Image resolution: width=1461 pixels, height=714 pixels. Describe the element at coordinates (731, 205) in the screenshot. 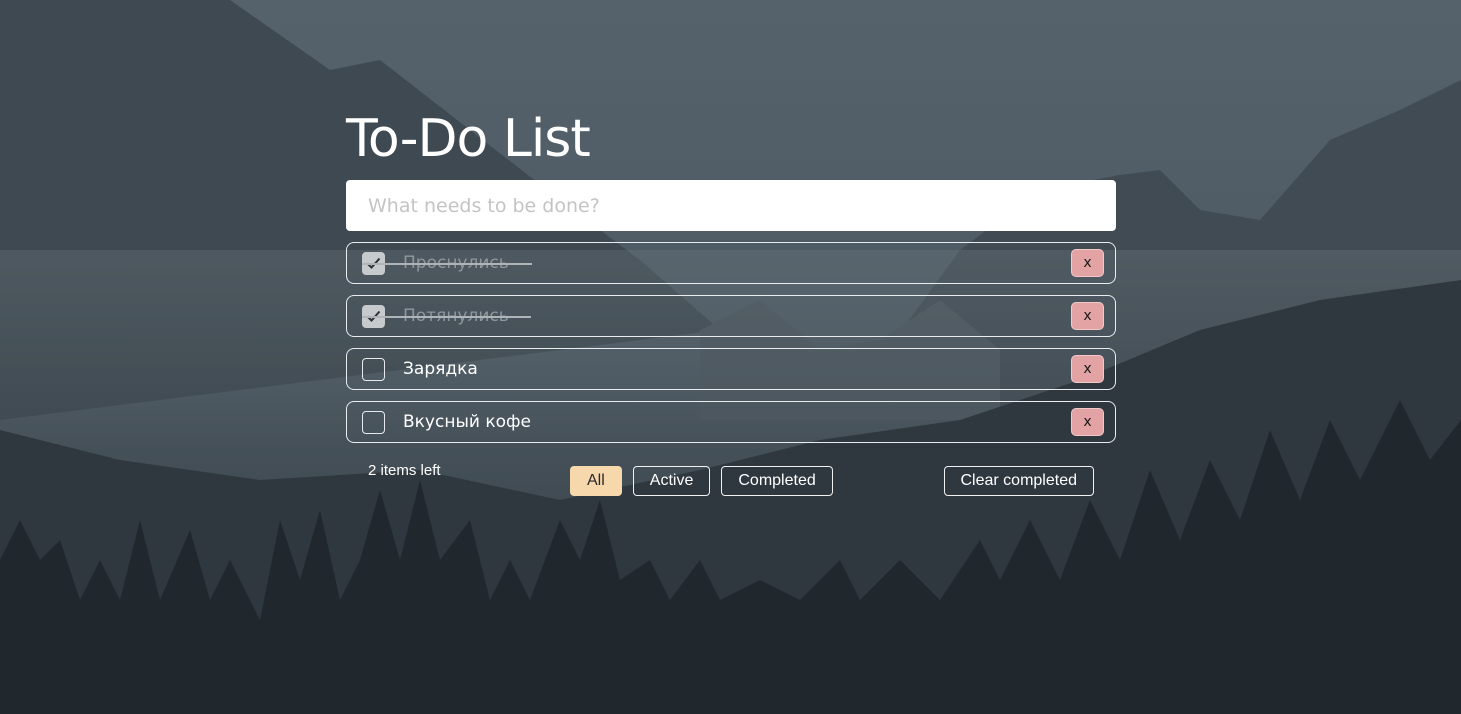

I see `new-todo-input` at that location.